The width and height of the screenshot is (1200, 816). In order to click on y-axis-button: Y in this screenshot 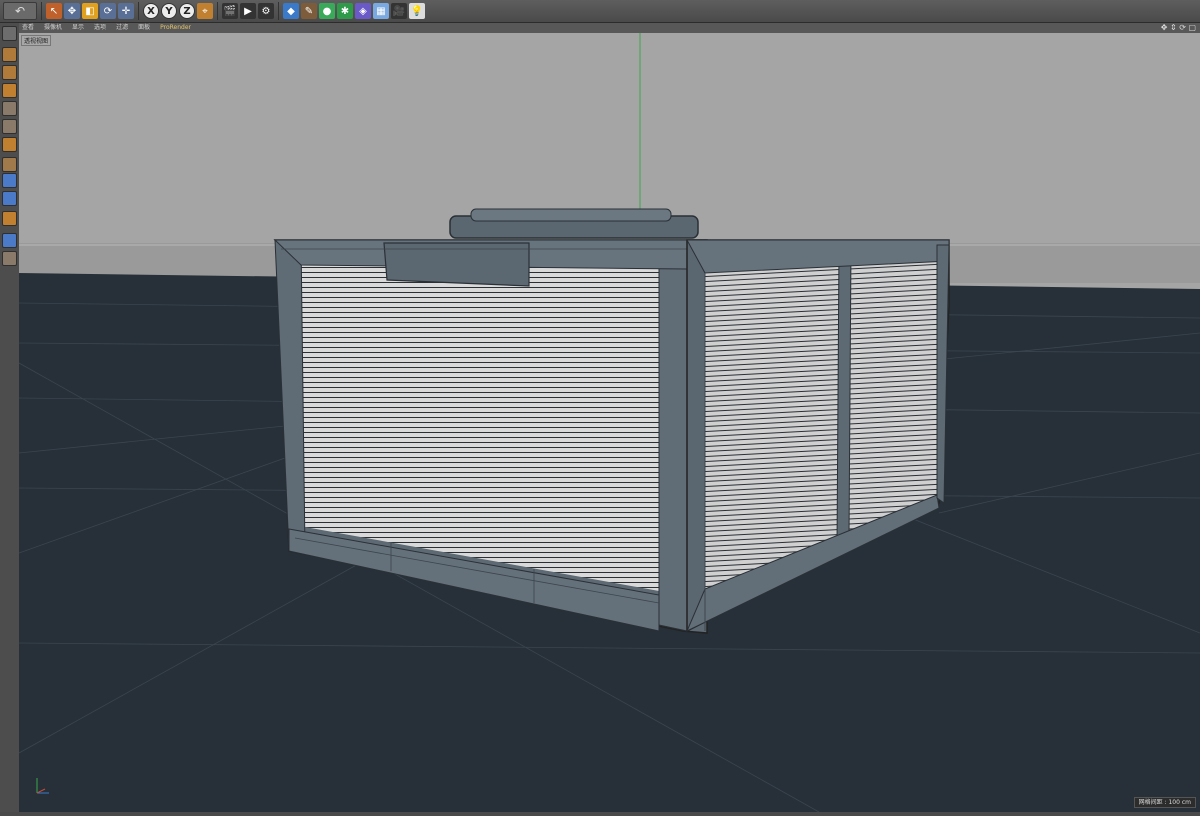, I will do `click(169, 11)`.